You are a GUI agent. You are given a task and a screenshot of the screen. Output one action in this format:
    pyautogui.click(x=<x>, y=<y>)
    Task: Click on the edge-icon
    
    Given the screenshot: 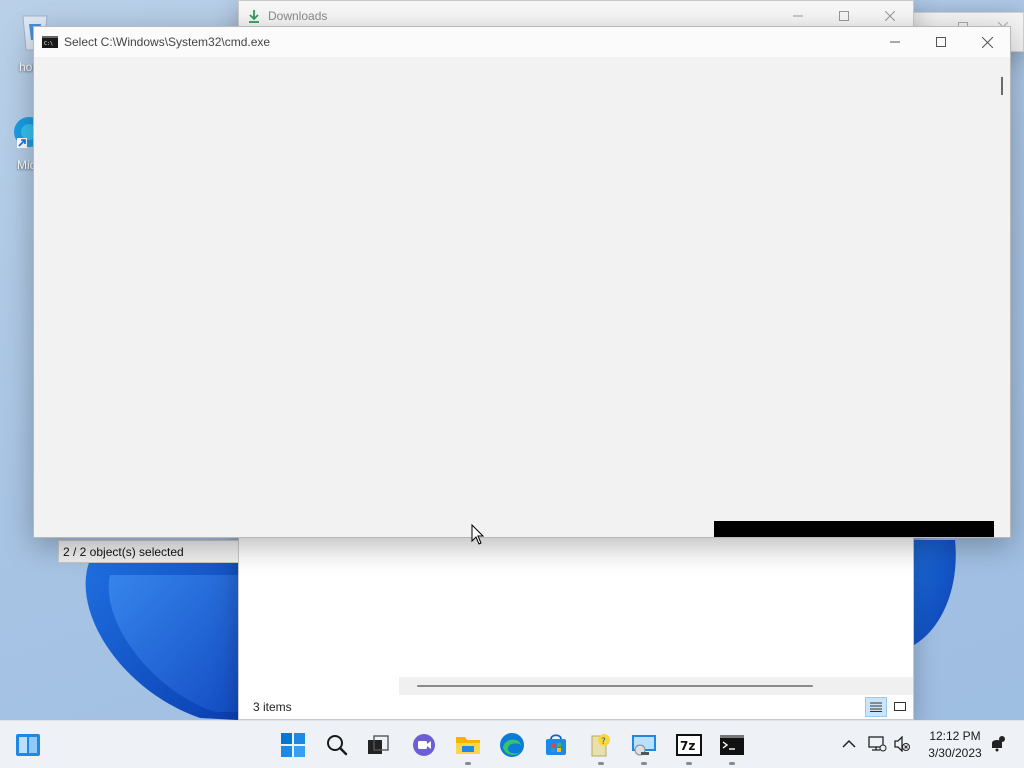 What is the action you would take?
    pyautogui.click(x=512, y=745)
    